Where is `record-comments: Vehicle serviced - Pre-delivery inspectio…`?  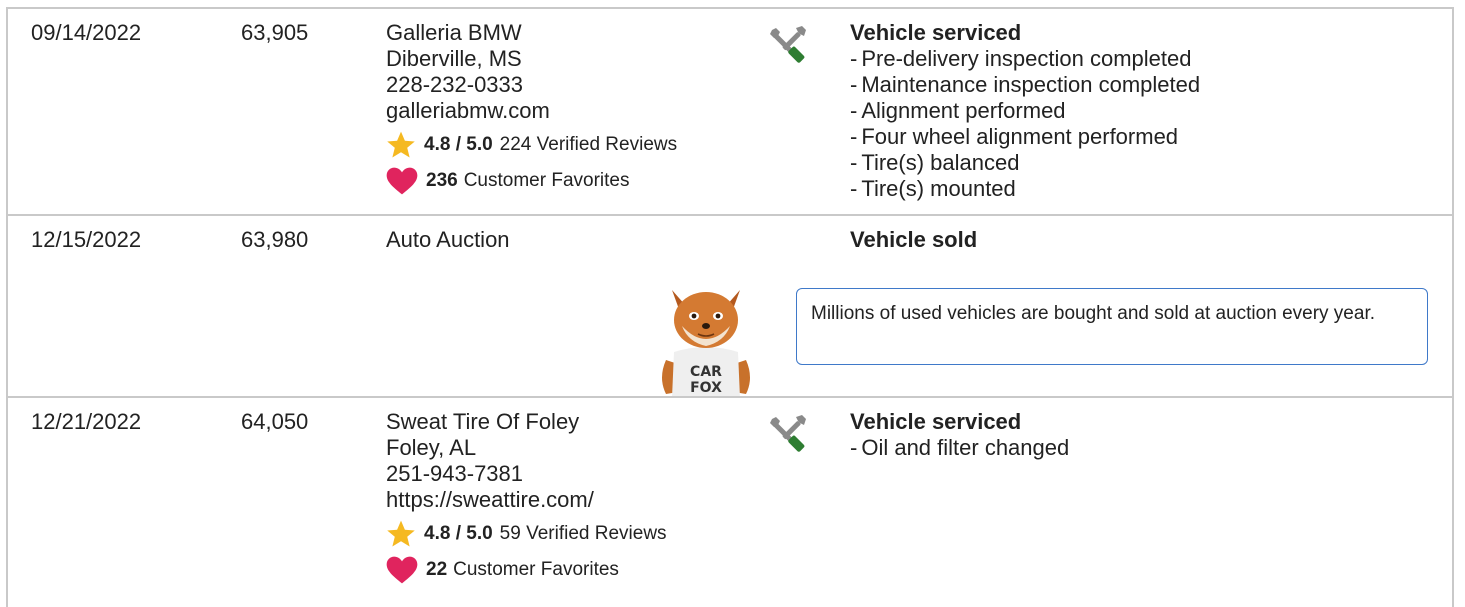
record-comments: Vehicle serviced - Pre-delivery inspectio… is located at coordinates (1025, 111).